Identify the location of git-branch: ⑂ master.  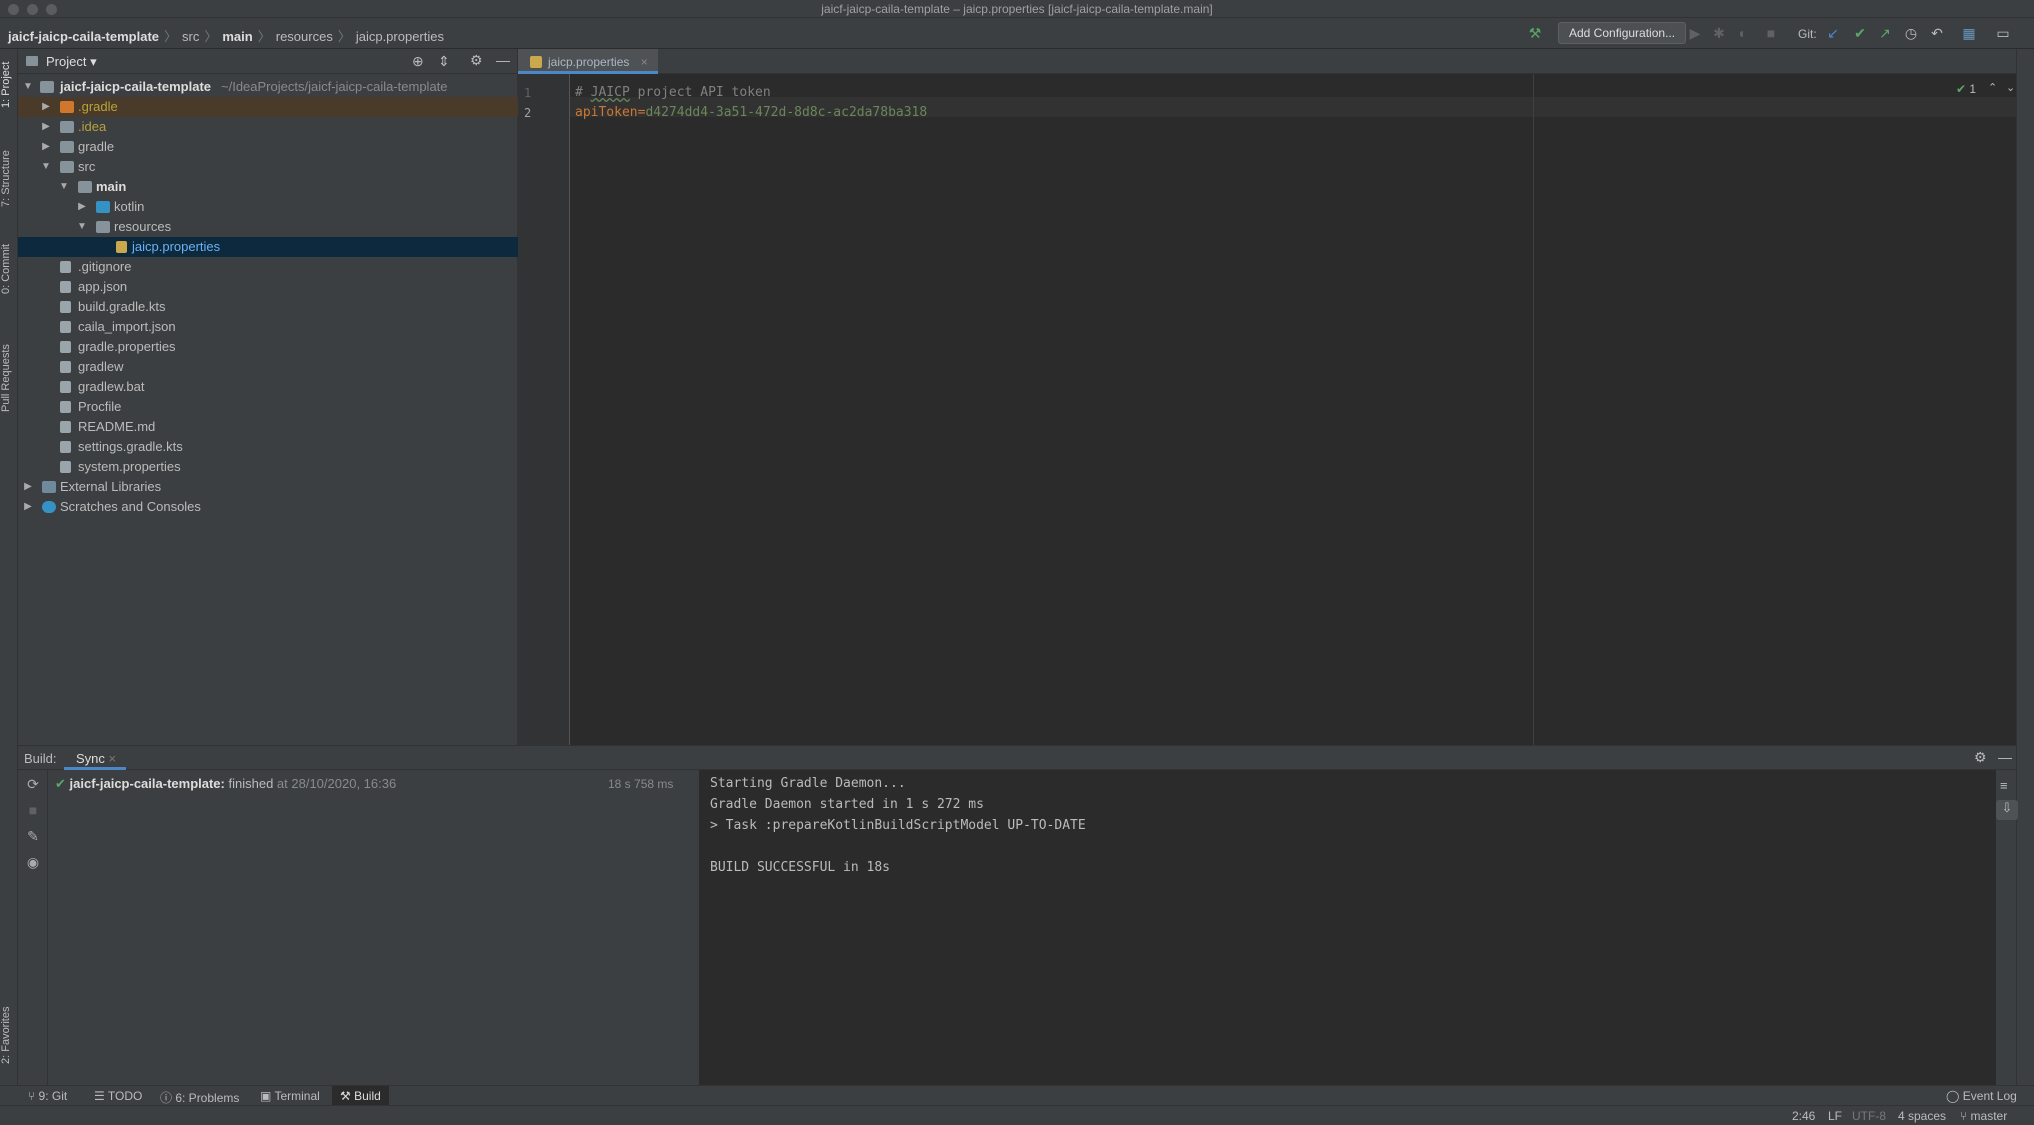
(1983, 1116).